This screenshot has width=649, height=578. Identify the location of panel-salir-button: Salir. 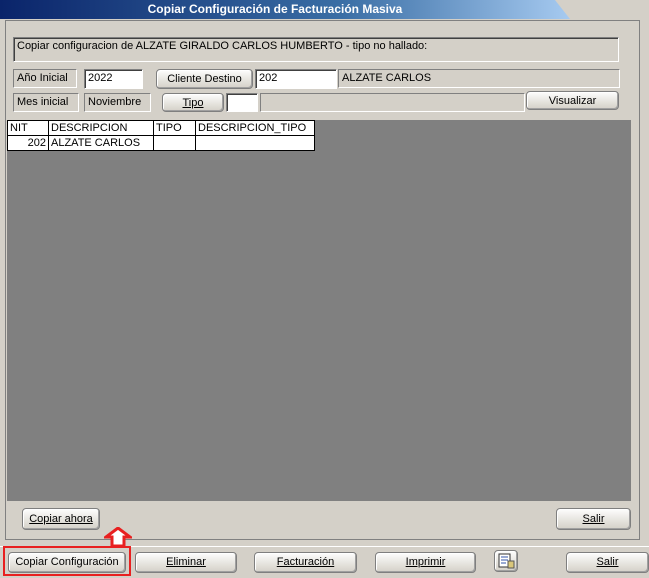
(593, 519).